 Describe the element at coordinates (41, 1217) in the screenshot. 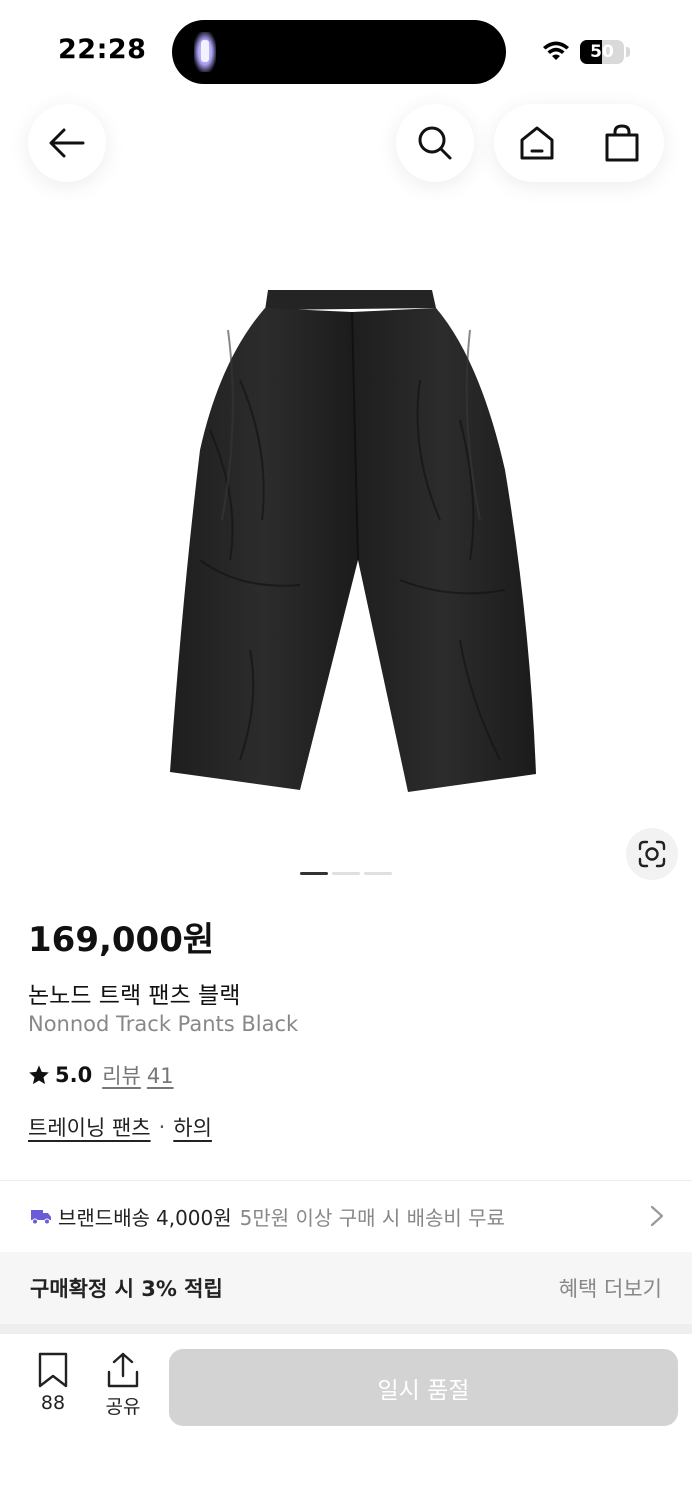

I see `truck-icon` at that location.